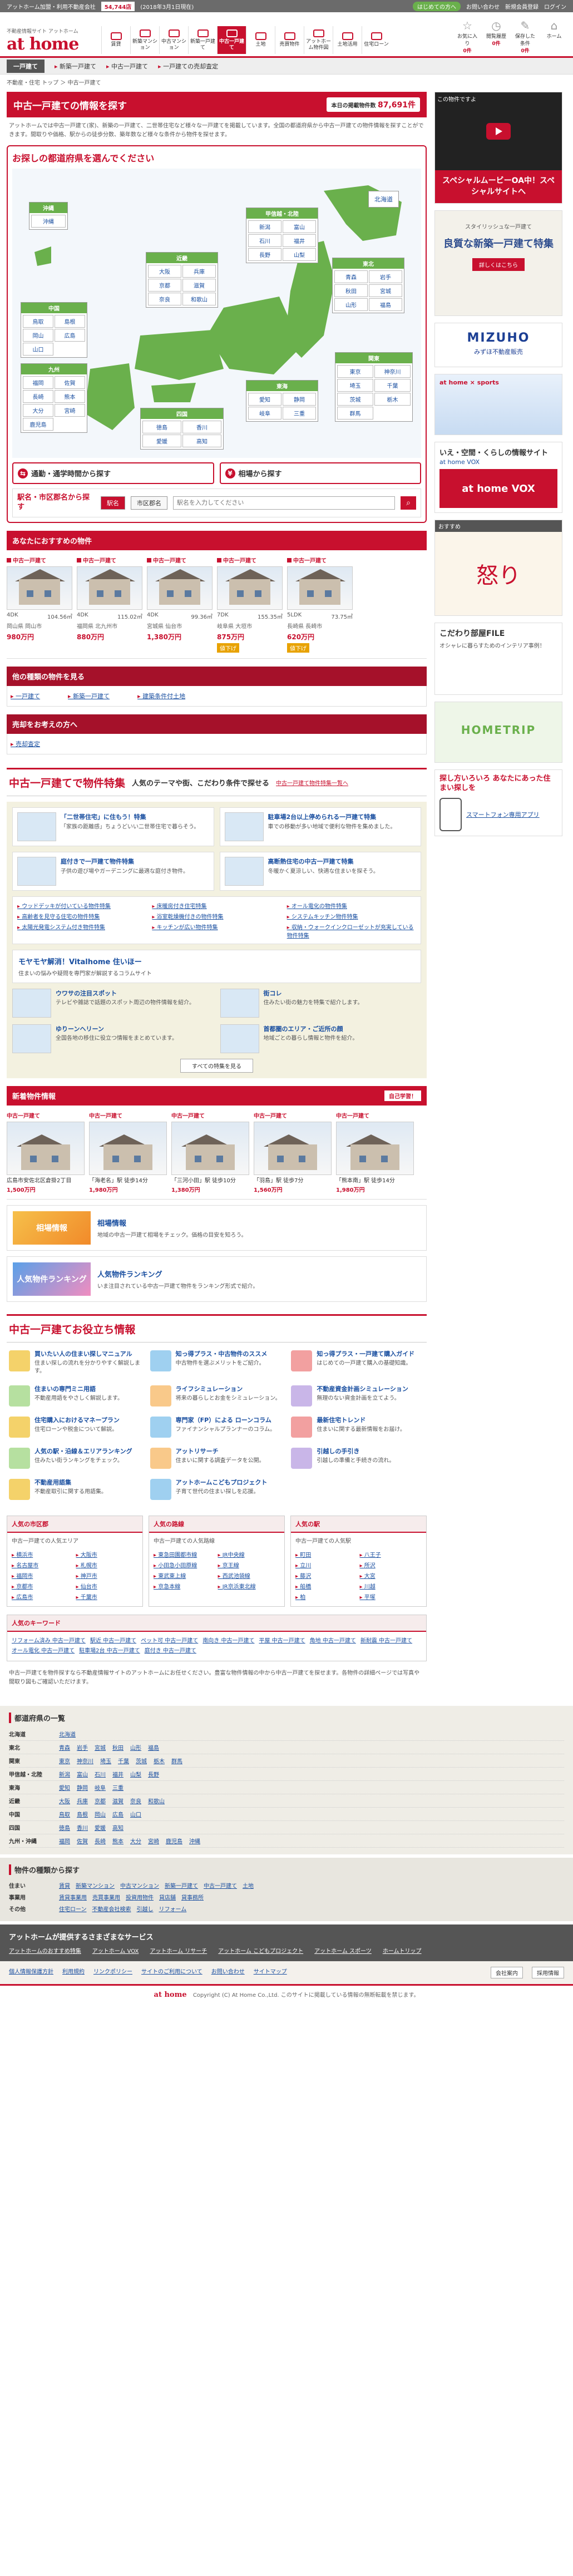  Describe the element at coordinates (107, 1586) in the screenshot. I see `popular-link: 仙台市` at that location.